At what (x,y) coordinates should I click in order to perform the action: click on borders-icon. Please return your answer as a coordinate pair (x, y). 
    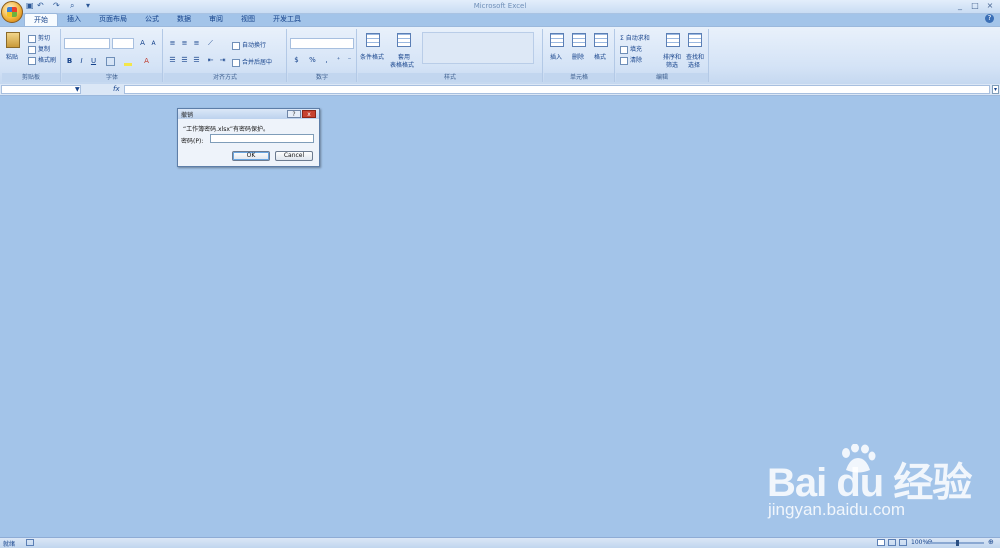
    Looking at the image, I should click on (110, 61).